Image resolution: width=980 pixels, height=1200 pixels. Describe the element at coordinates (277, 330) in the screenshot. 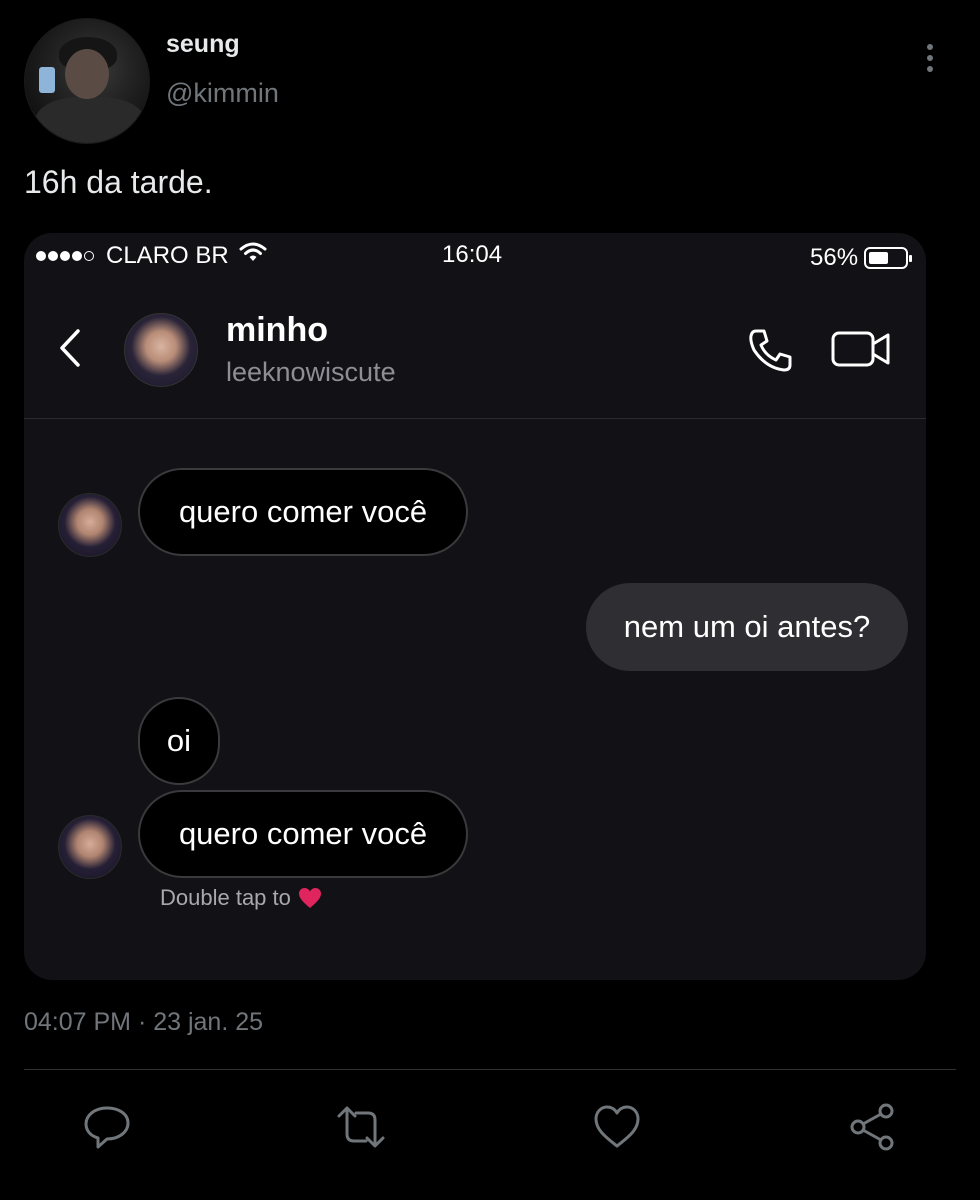

I see `contact-name: minho` at that location.